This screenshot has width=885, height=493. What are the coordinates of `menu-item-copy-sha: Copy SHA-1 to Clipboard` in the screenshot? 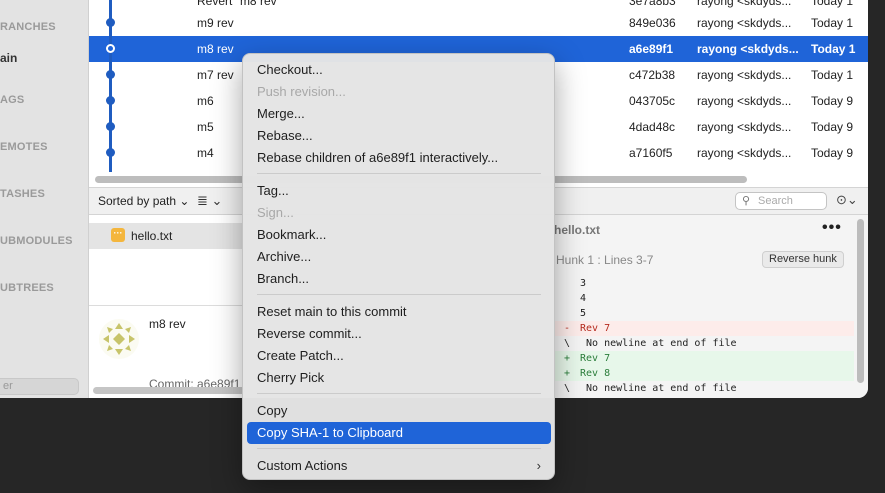 It's located at (399, 433).